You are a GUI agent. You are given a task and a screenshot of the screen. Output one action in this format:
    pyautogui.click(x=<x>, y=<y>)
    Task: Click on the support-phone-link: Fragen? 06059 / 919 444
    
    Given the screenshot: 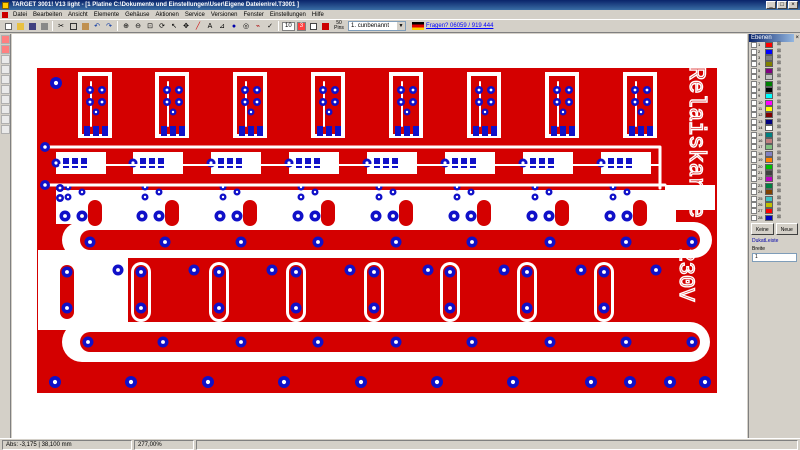 What is the action you would take?
    pyautogui.click(x=459, y=26)
    